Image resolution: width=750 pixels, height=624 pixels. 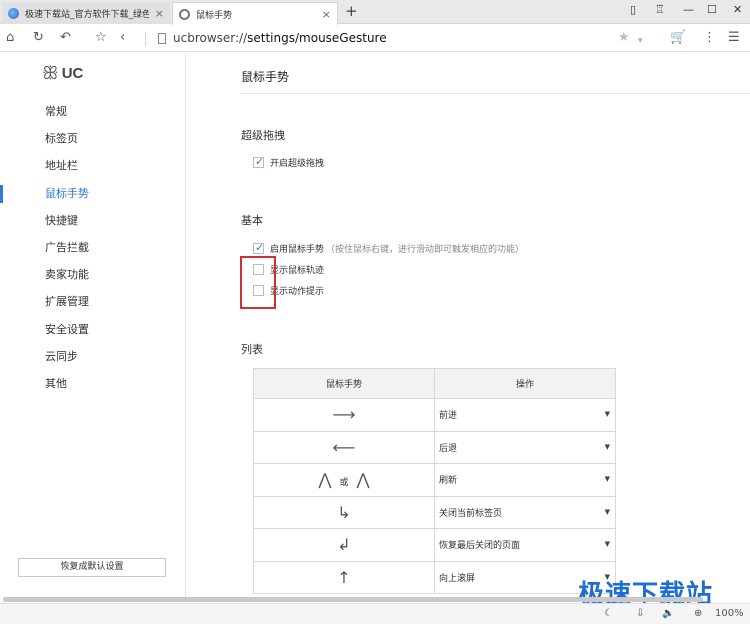 I want to click on action-select: 后退 ▼, so click(x=525, y=447).